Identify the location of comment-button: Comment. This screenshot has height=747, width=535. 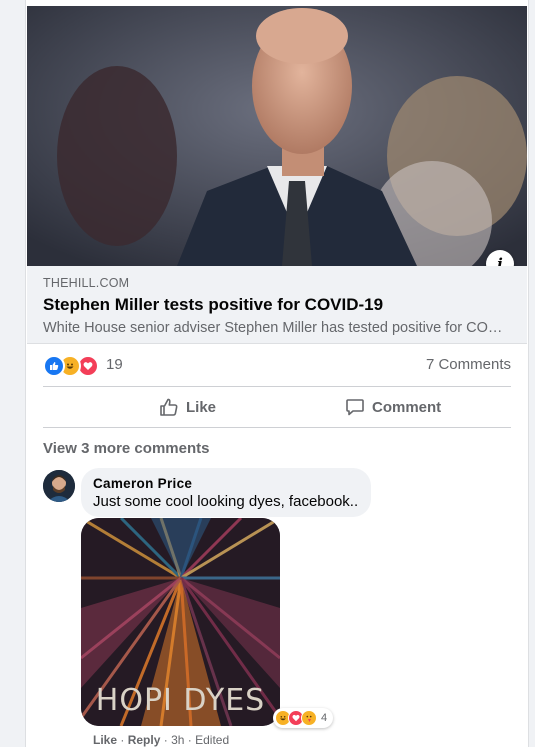
(393, 407).